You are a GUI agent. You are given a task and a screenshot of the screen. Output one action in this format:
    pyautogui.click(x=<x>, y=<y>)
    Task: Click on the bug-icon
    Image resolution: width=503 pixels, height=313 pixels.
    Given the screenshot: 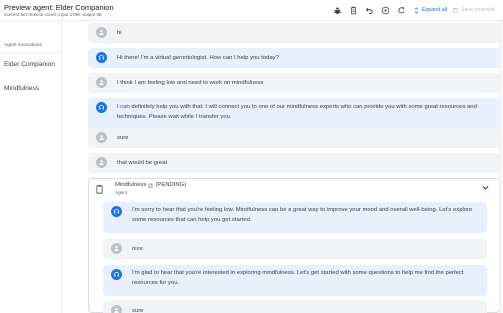 What is the action you would take?
    pyautogui.click(x=337, y=10)
    